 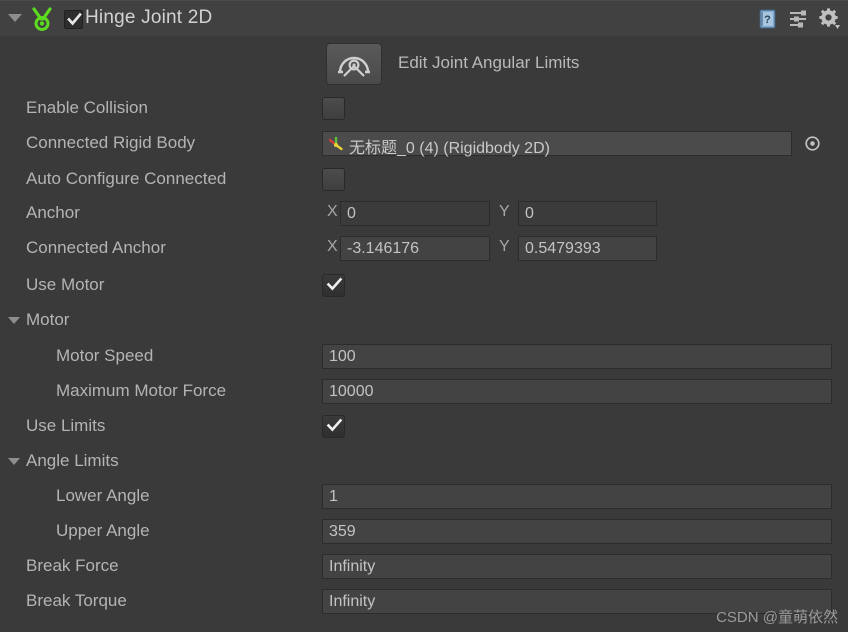 I want to click on motor-speed-label: Motor Speed, so click(x=105, y=355).